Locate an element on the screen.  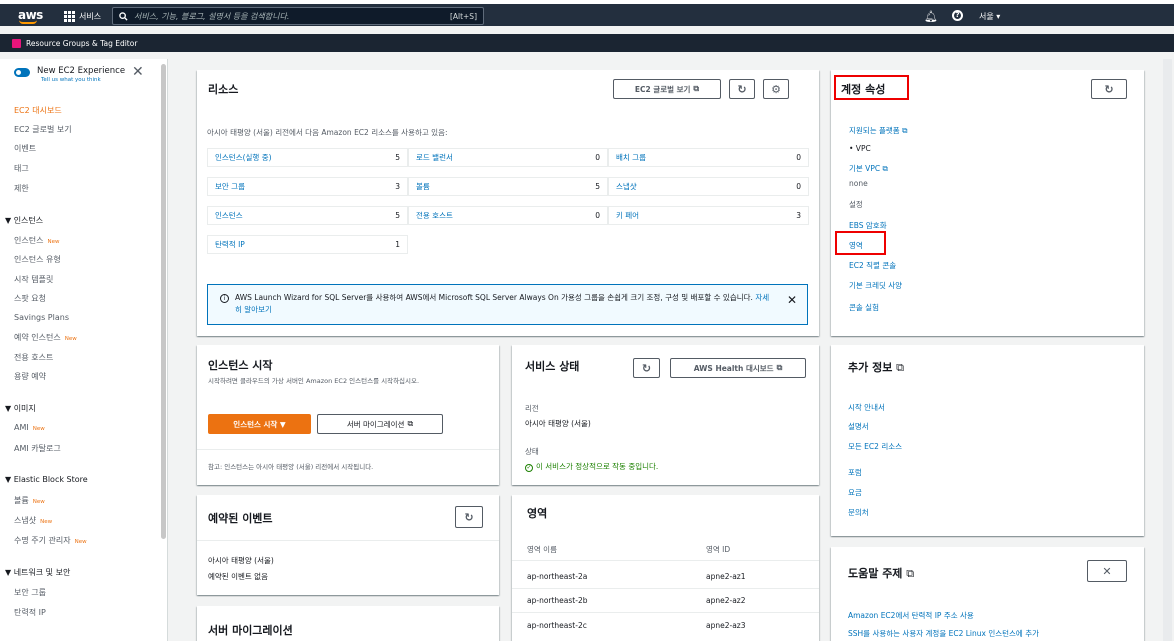
resource-cell: 인스턴스 5 is located at coordinates (307, 215).